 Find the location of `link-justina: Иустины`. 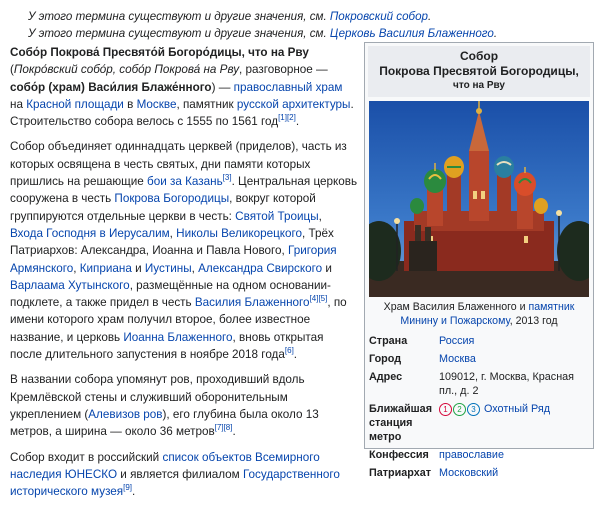

link-justina: Иустины is located at coordinates (168, 268).